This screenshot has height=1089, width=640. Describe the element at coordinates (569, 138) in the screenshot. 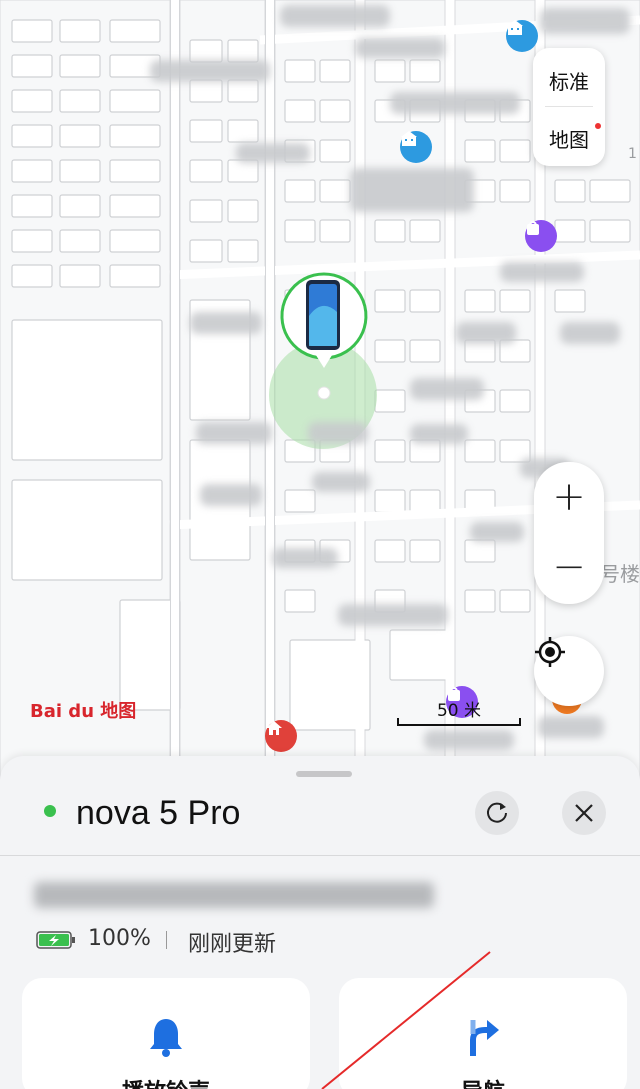

I see `layer-map-button: 地图` at that location.